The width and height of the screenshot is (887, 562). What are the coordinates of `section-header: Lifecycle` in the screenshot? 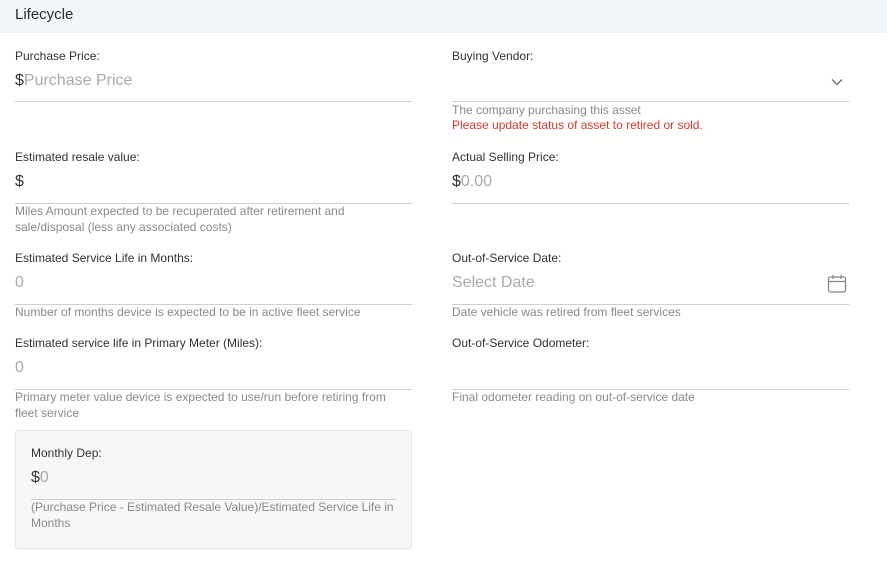 It's located at (443, 16).